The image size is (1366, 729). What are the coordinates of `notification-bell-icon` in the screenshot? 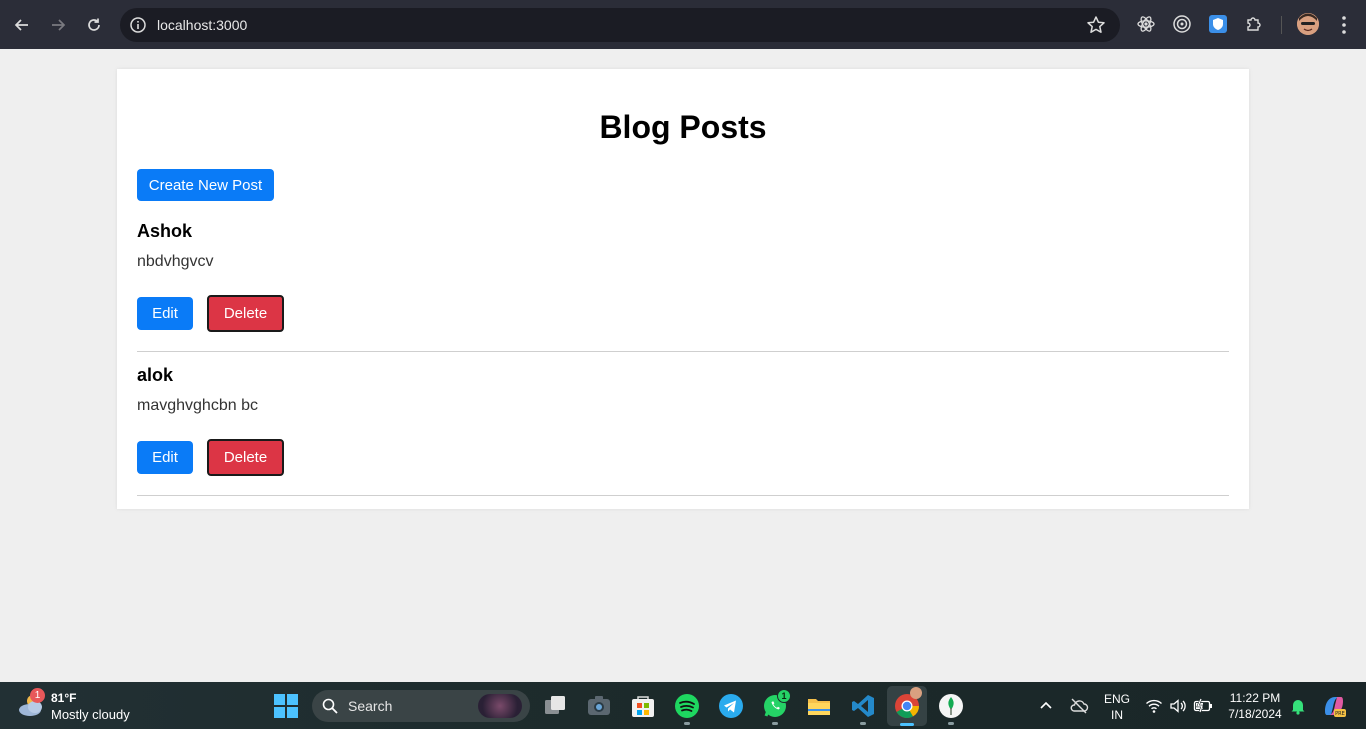 It's located at (1298, 706).